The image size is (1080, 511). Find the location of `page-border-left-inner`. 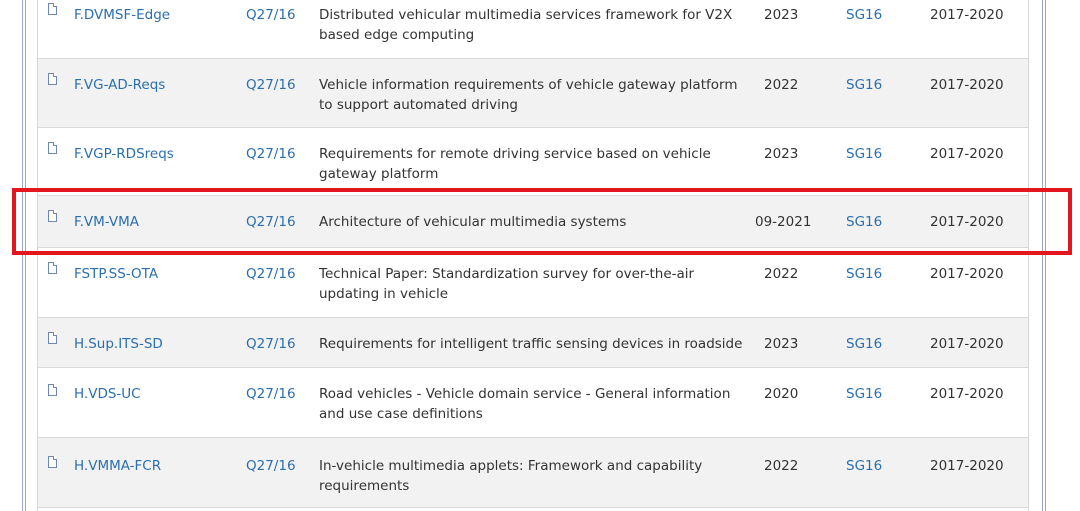

page-border-left-inner is located at coordinates (25, 255).